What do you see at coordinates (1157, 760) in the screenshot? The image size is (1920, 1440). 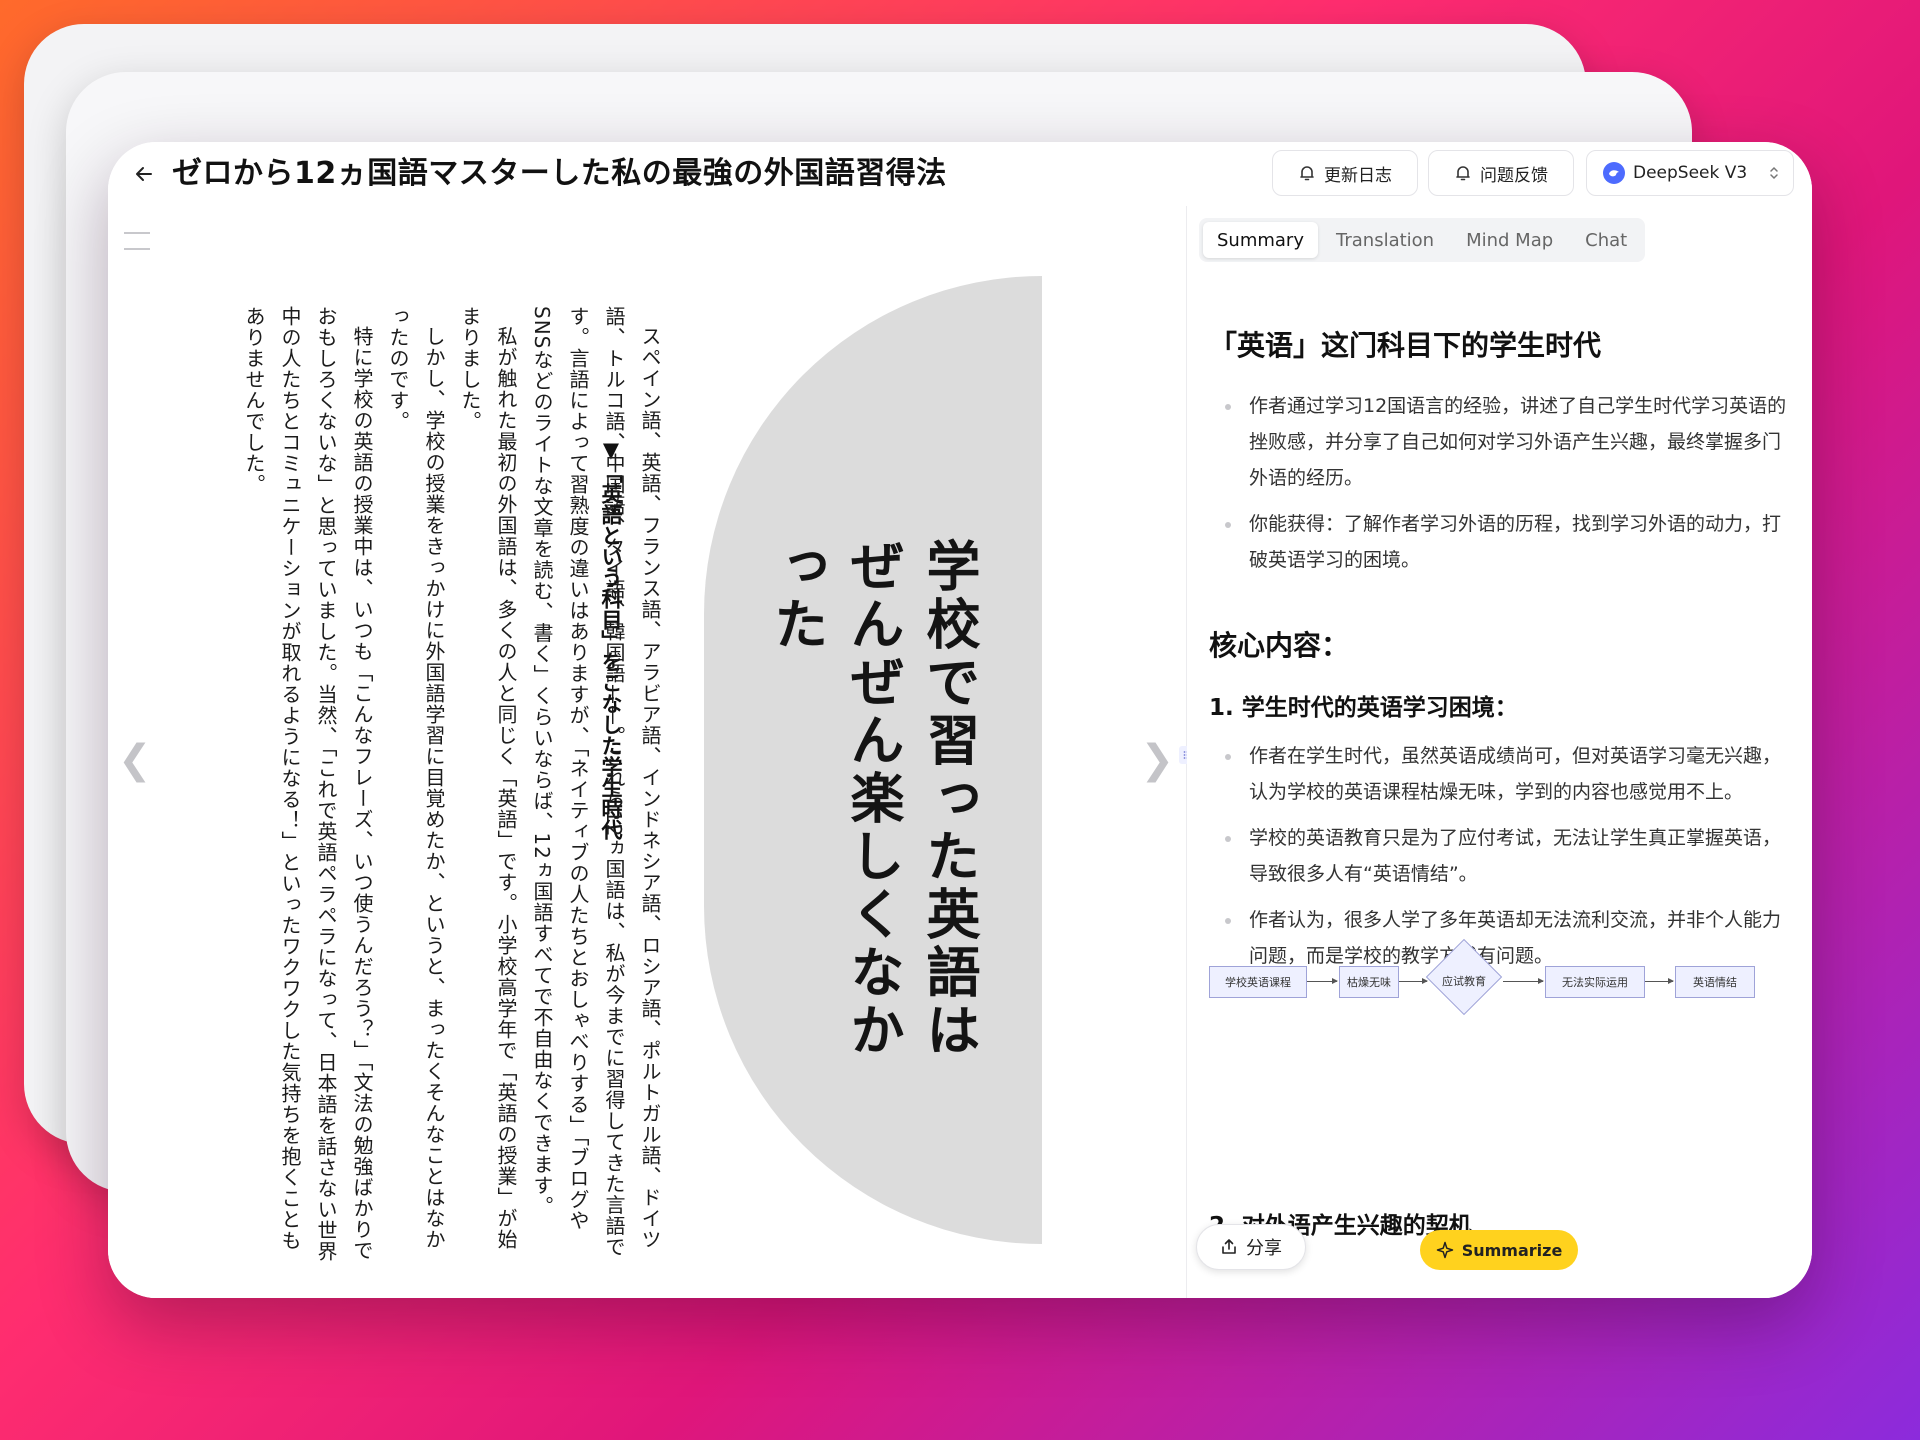 I see `next-page-arrow: ❯` at bounding box center [1157, 760].